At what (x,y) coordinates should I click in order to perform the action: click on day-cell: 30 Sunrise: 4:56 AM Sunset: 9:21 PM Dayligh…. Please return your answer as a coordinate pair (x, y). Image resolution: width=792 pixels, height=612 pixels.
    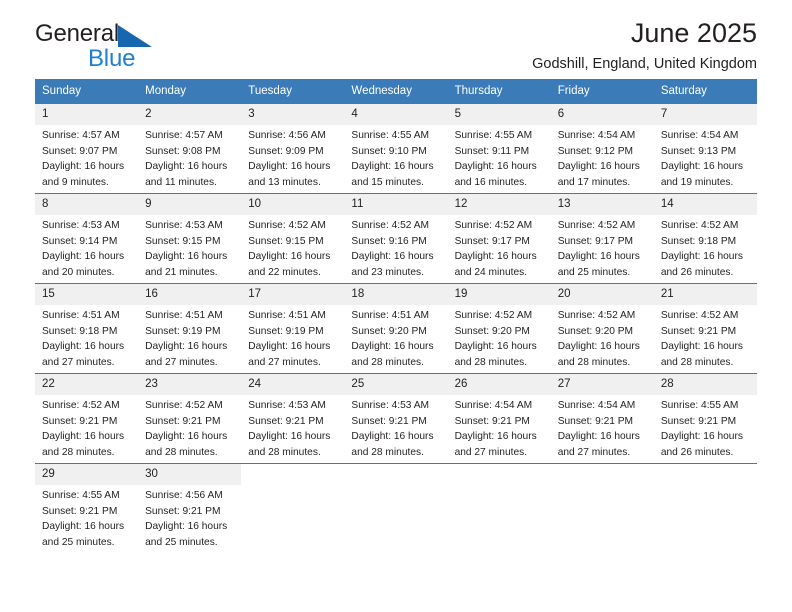
    Looking at the image, I should click on (190, 510).